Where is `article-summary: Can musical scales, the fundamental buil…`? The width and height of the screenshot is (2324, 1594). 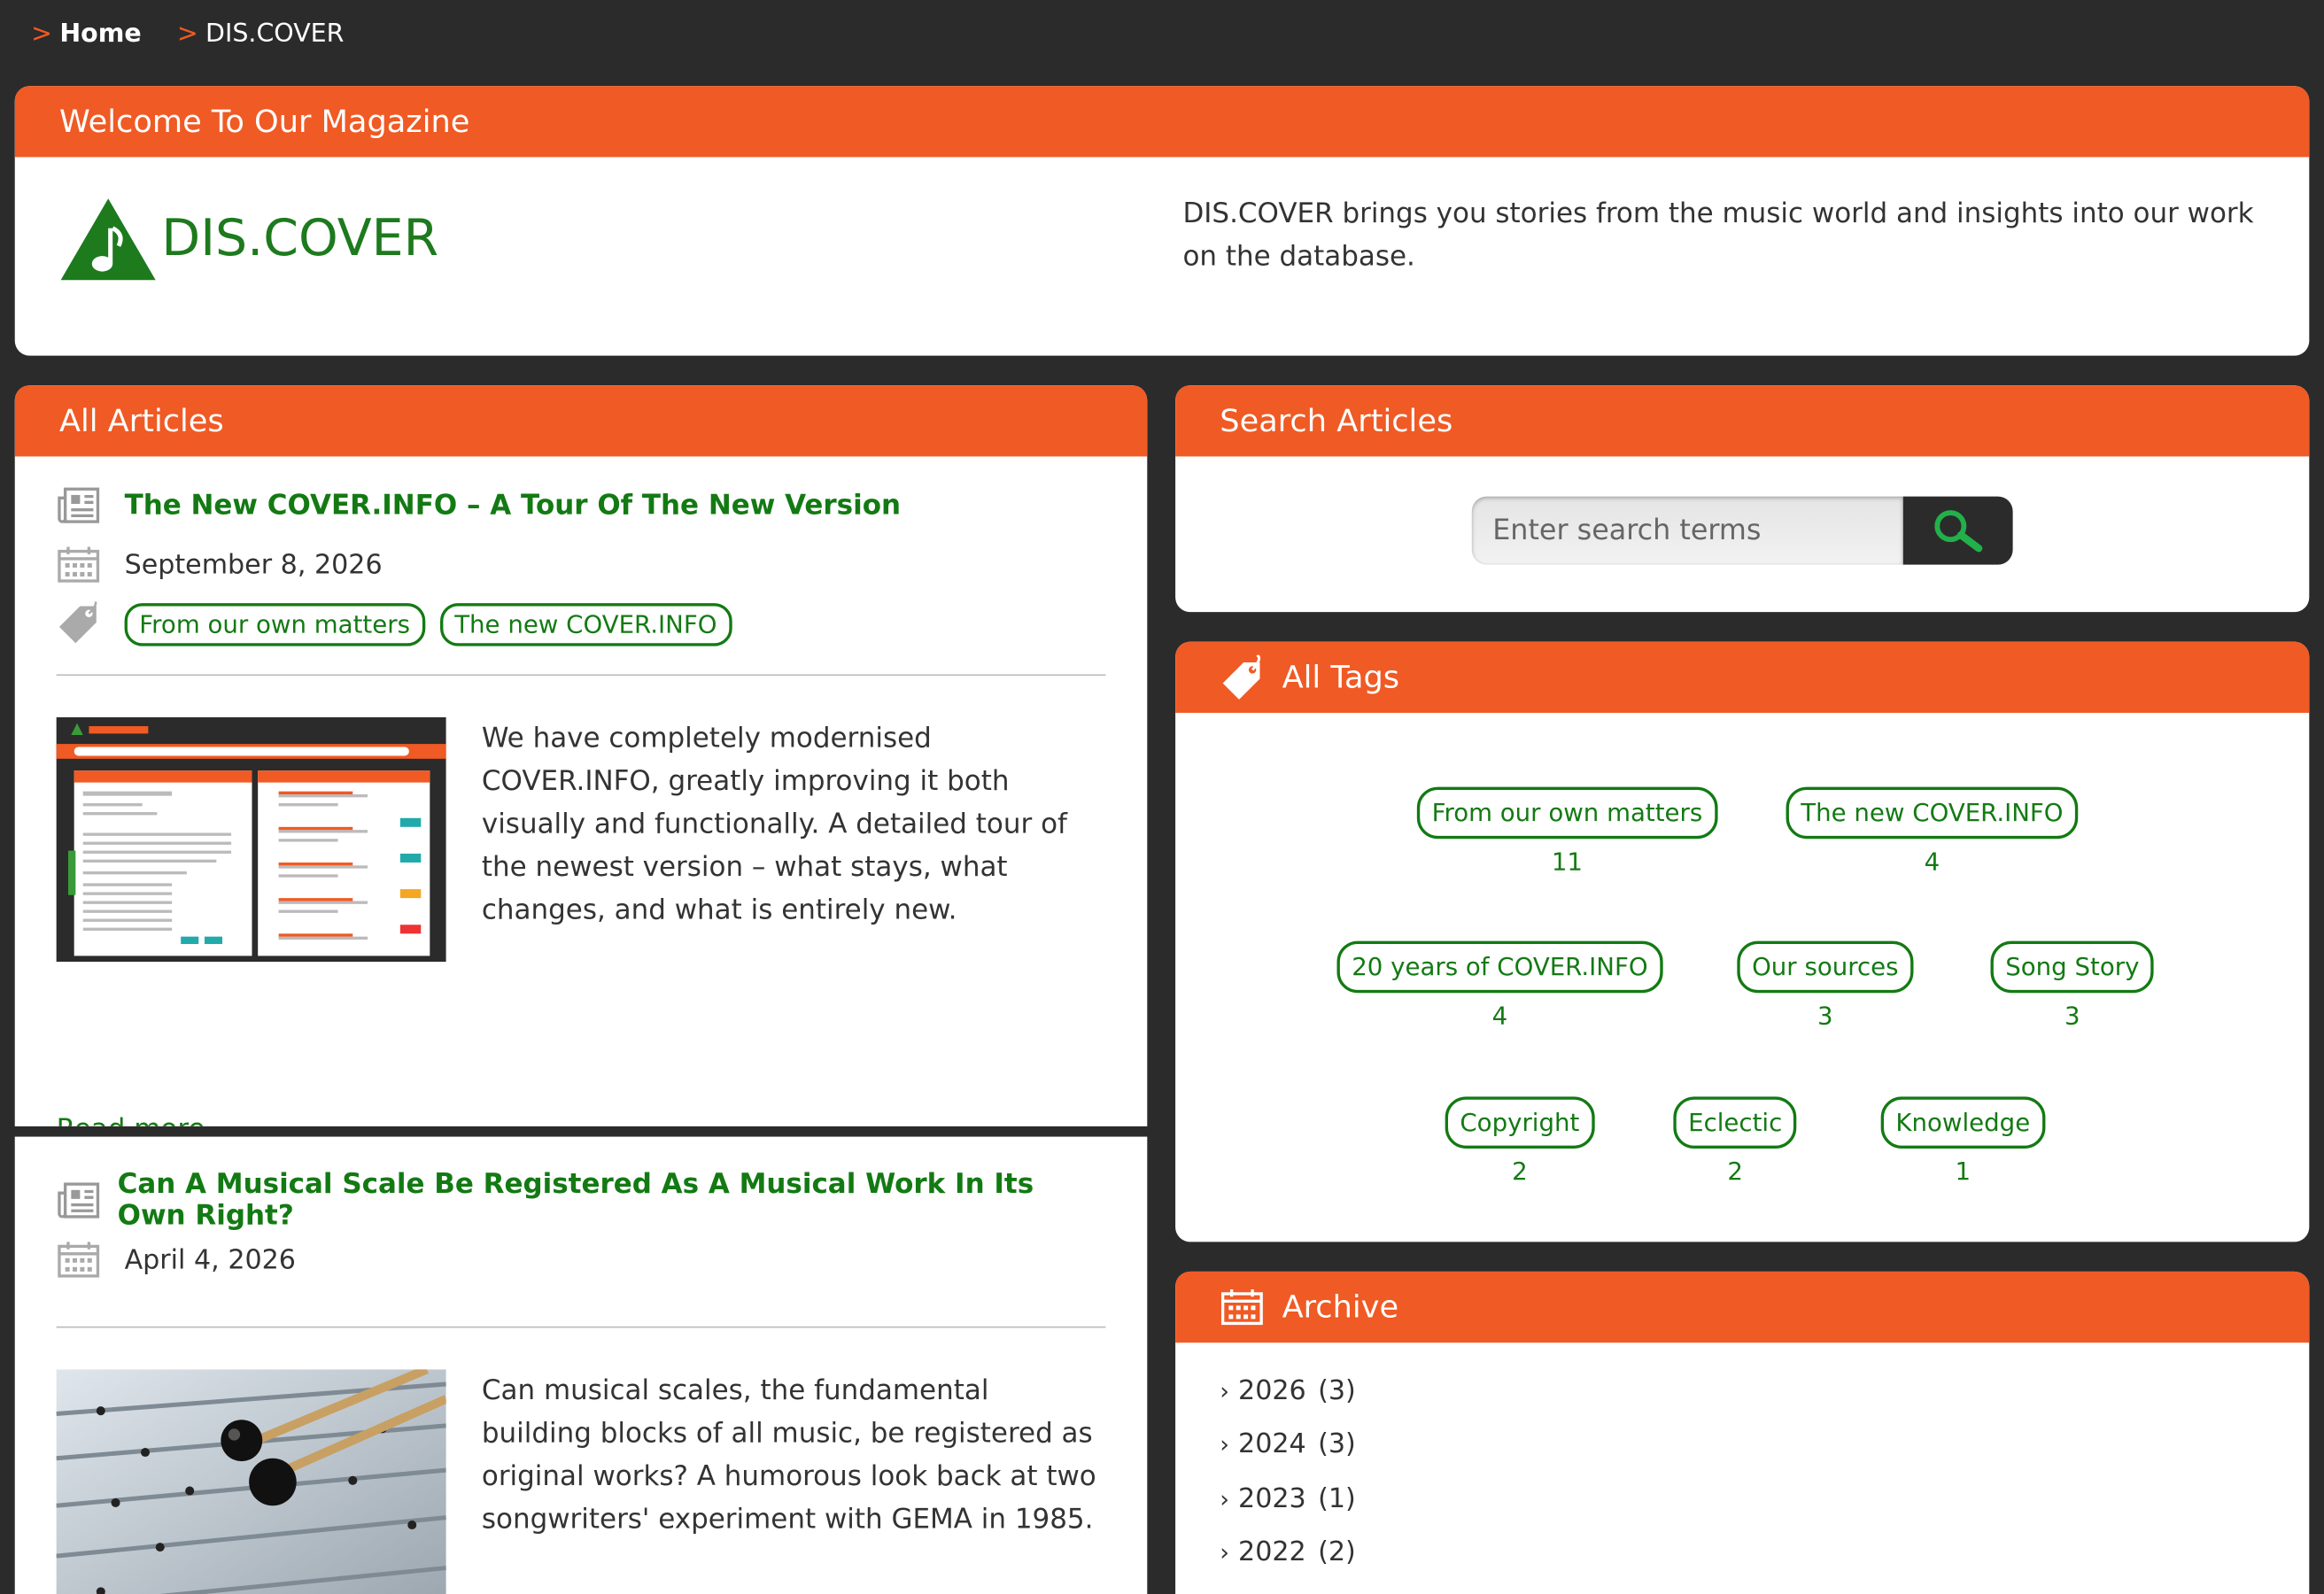
article-summary: Can musical scales, the fundamental buil… is located at coordinates (788, 1455).